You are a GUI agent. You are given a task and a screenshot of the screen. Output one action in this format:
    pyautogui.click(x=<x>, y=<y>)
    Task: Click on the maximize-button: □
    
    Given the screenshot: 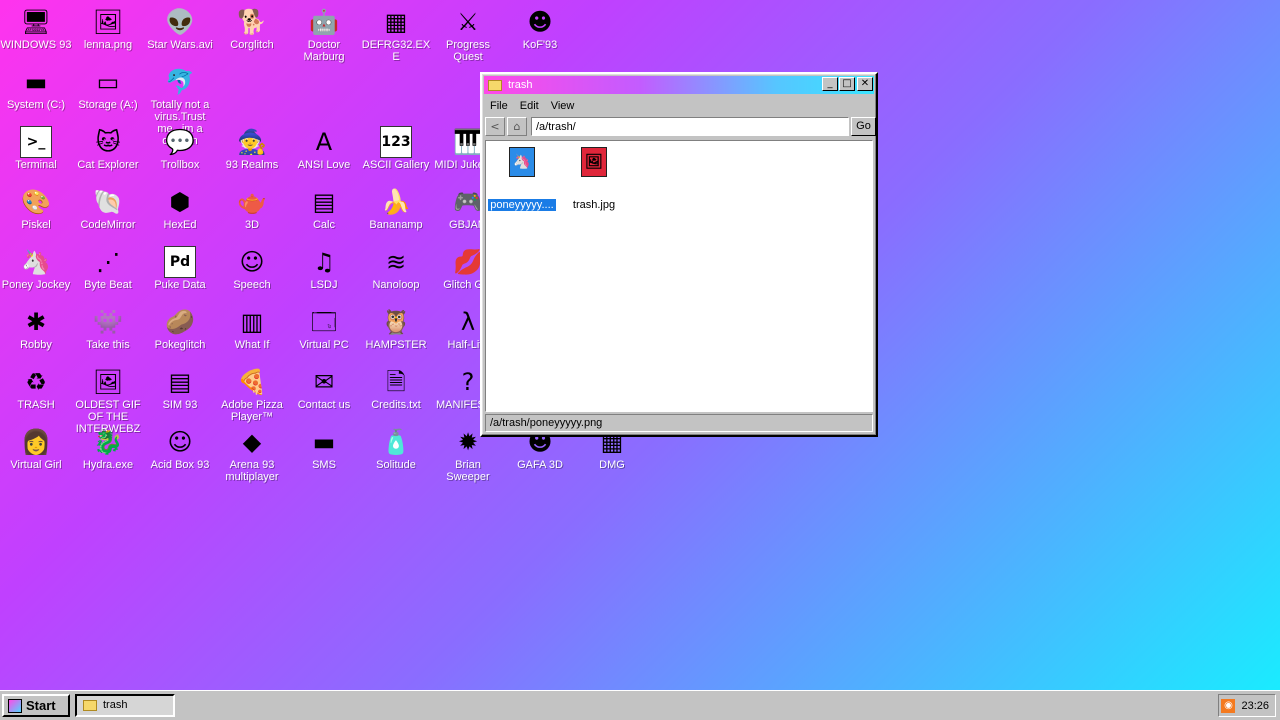 What is the action you would take?
    pyautogui.click(x=847, y=84)
    